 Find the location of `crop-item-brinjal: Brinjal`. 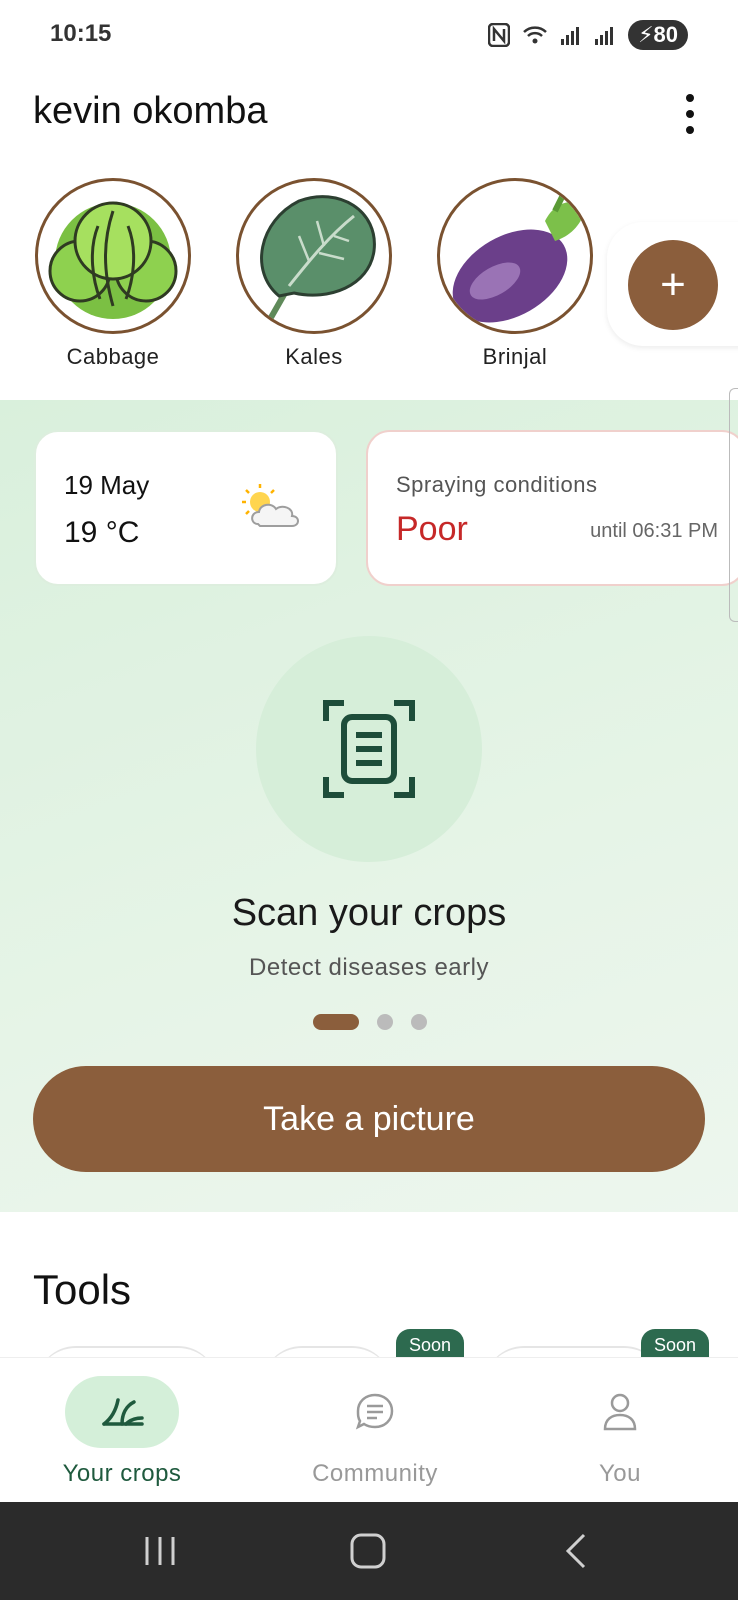

crop-item-brinjal: Brinjal is located at coordinates (515, 274).